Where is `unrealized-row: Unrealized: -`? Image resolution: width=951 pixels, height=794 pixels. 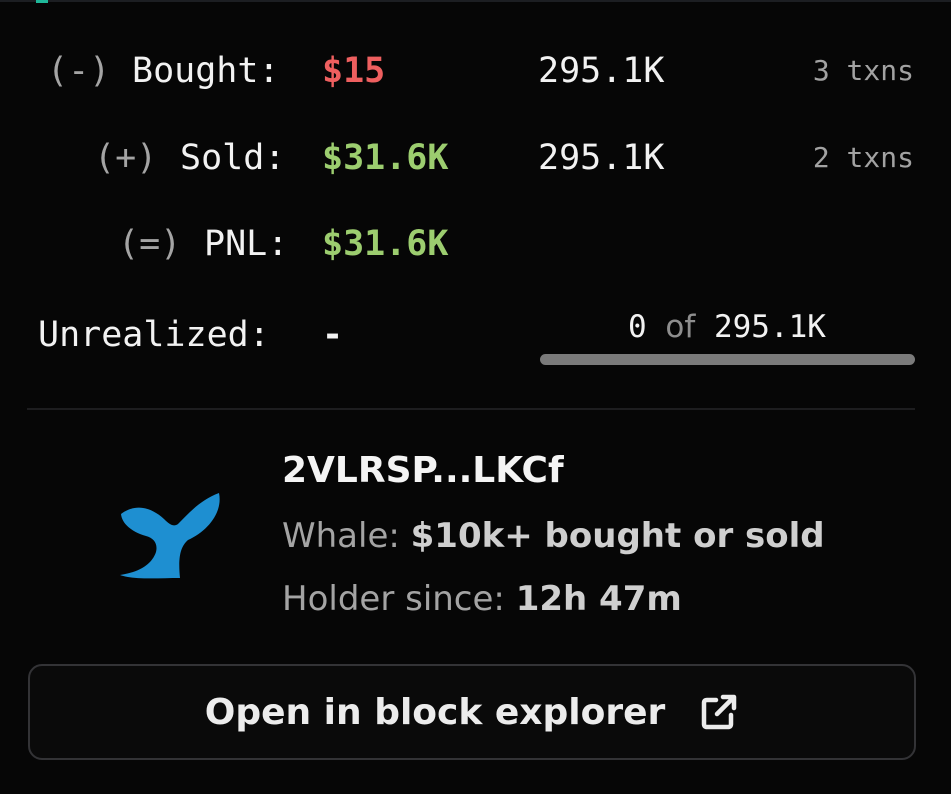
unrealized-row: Unrealized: - is located at coordinates (265, 335).